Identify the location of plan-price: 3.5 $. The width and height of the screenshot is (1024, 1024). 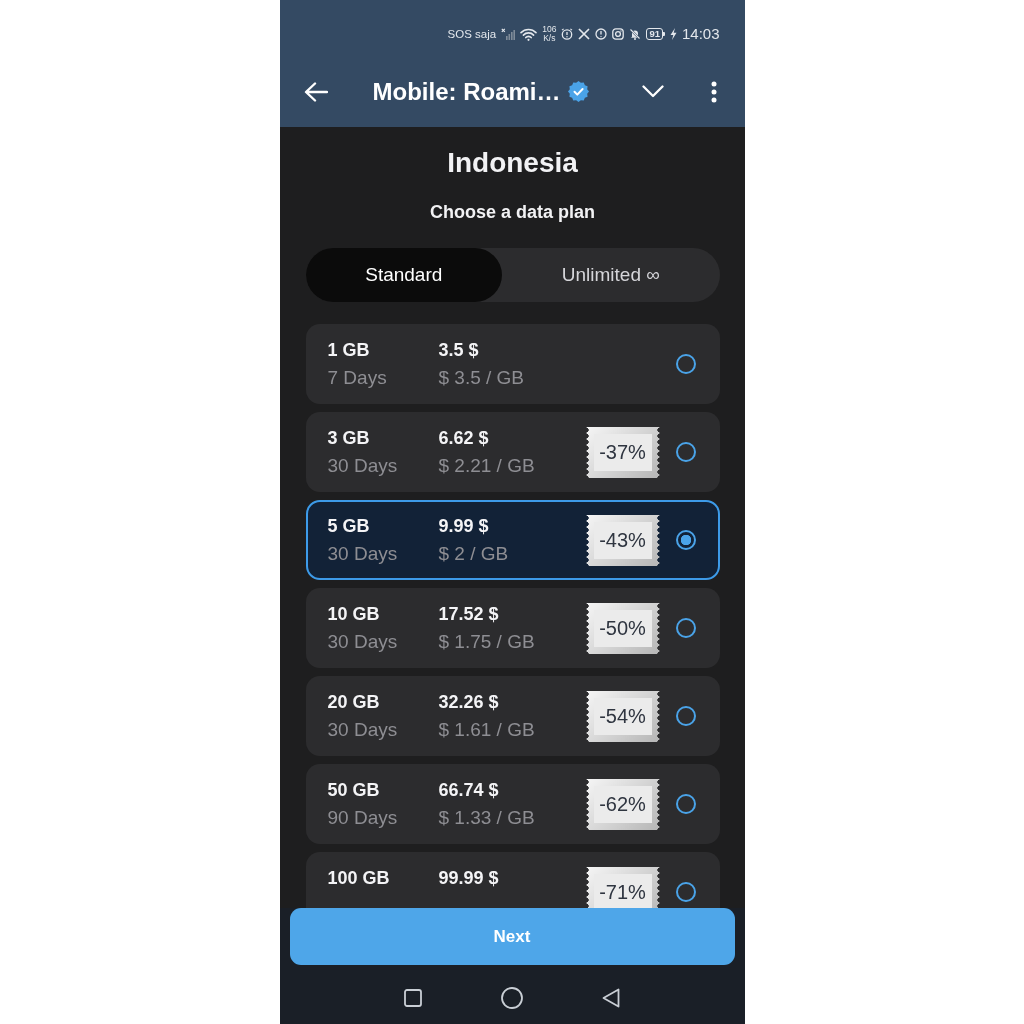
(458, 350).